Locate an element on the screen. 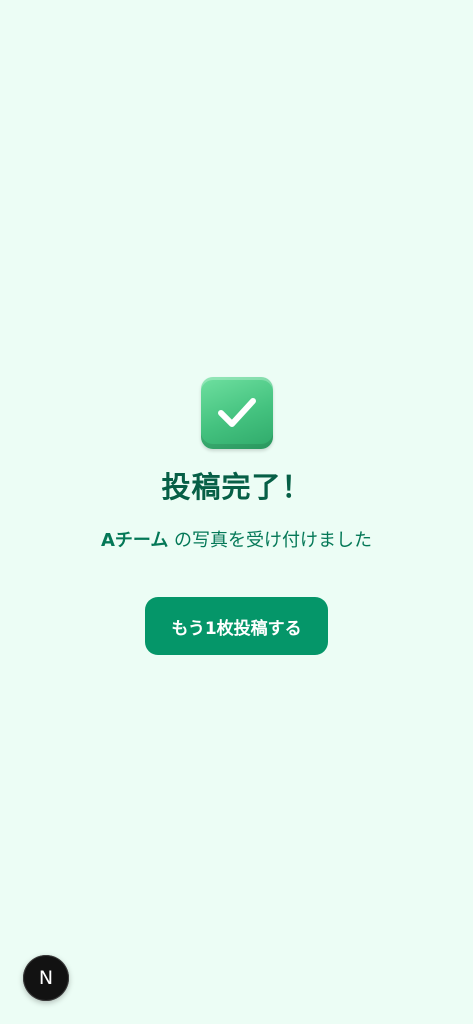 This screenshot has width=473, height=1024. confirmation-text: の写真を受け付けました is located at coordinates (270, 540).